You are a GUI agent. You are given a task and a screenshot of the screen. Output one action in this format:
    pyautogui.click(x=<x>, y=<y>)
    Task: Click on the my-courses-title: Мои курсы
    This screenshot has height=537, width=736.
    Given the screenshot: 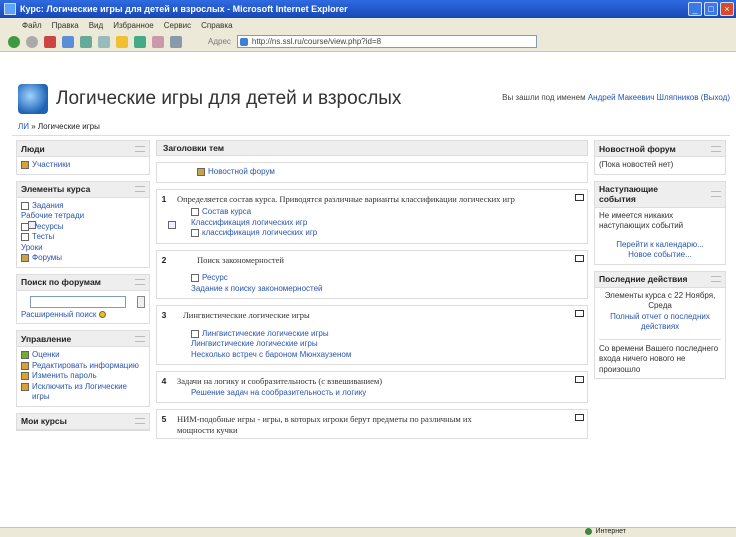 What is the action you would take?
    pyautogui.click(x=44, y=421)
    